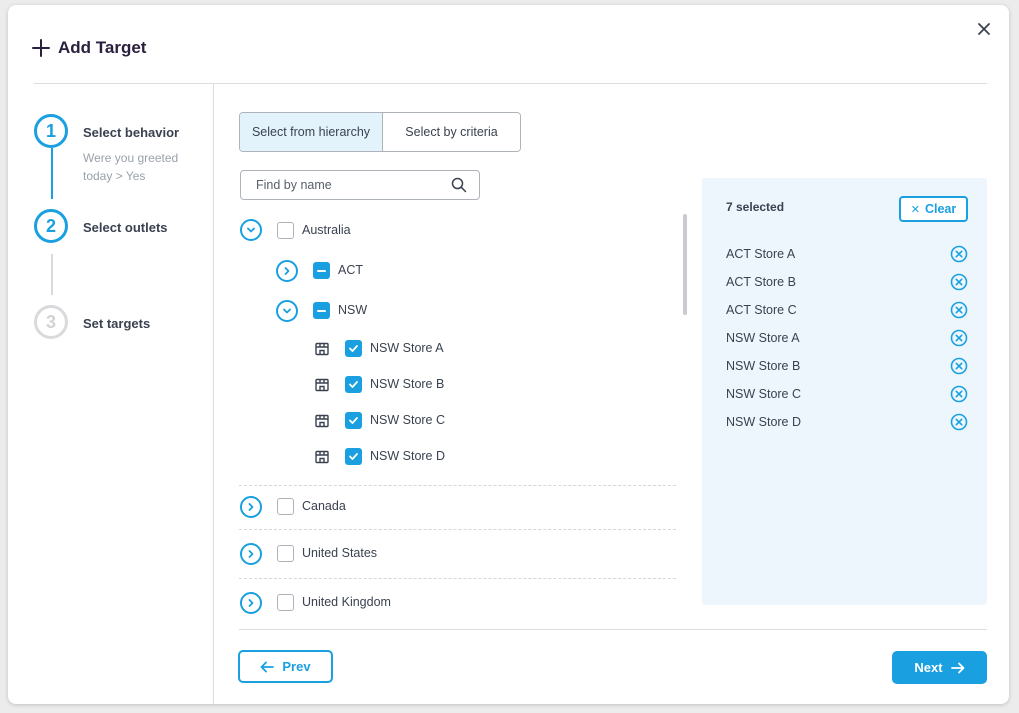 This screenshot has height=713, width=1019. What do you see at coordinates (510, 83) in the screenshot?
I see `header-divider` at bounding box center [510, 83].